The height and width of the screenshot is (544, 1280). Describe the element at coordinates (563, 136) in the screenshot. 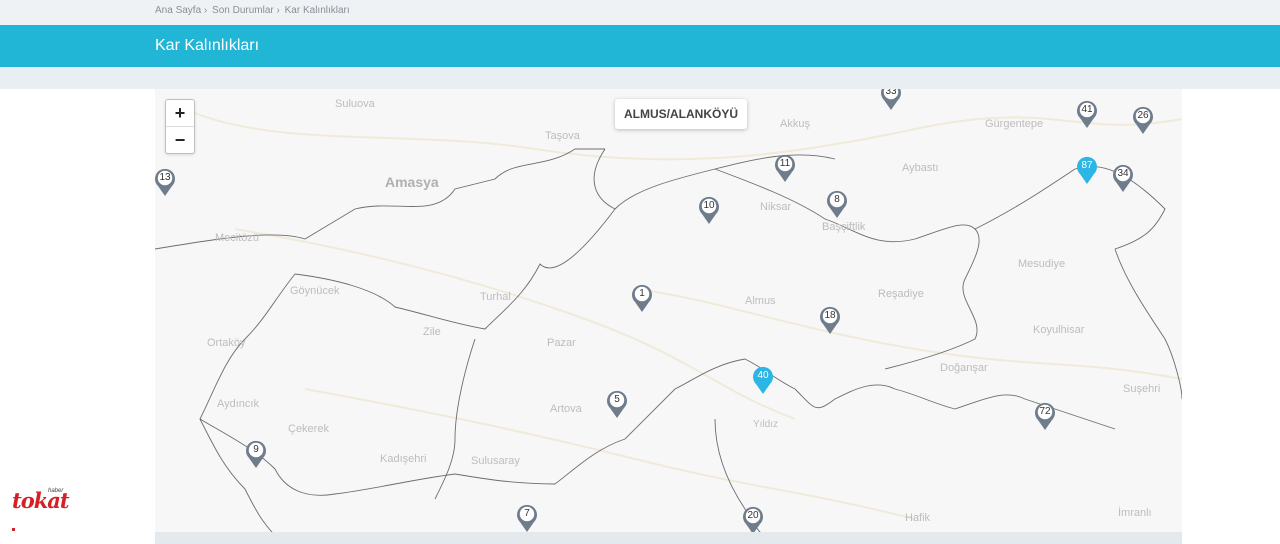

I see `place-label: Taşova` at that location.